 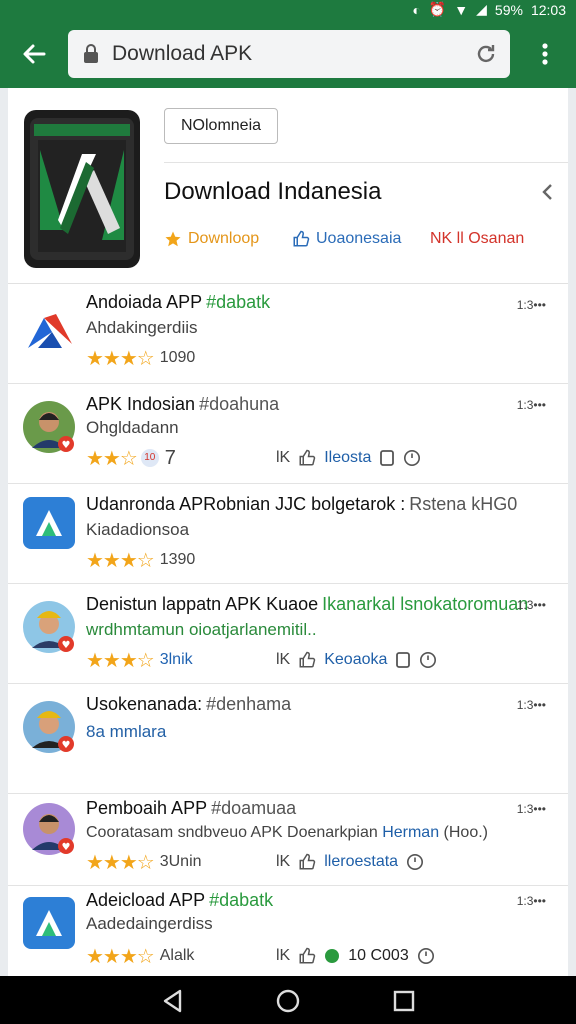 I want to click on item-link: Keoaoka, so click(x=355, y=660).